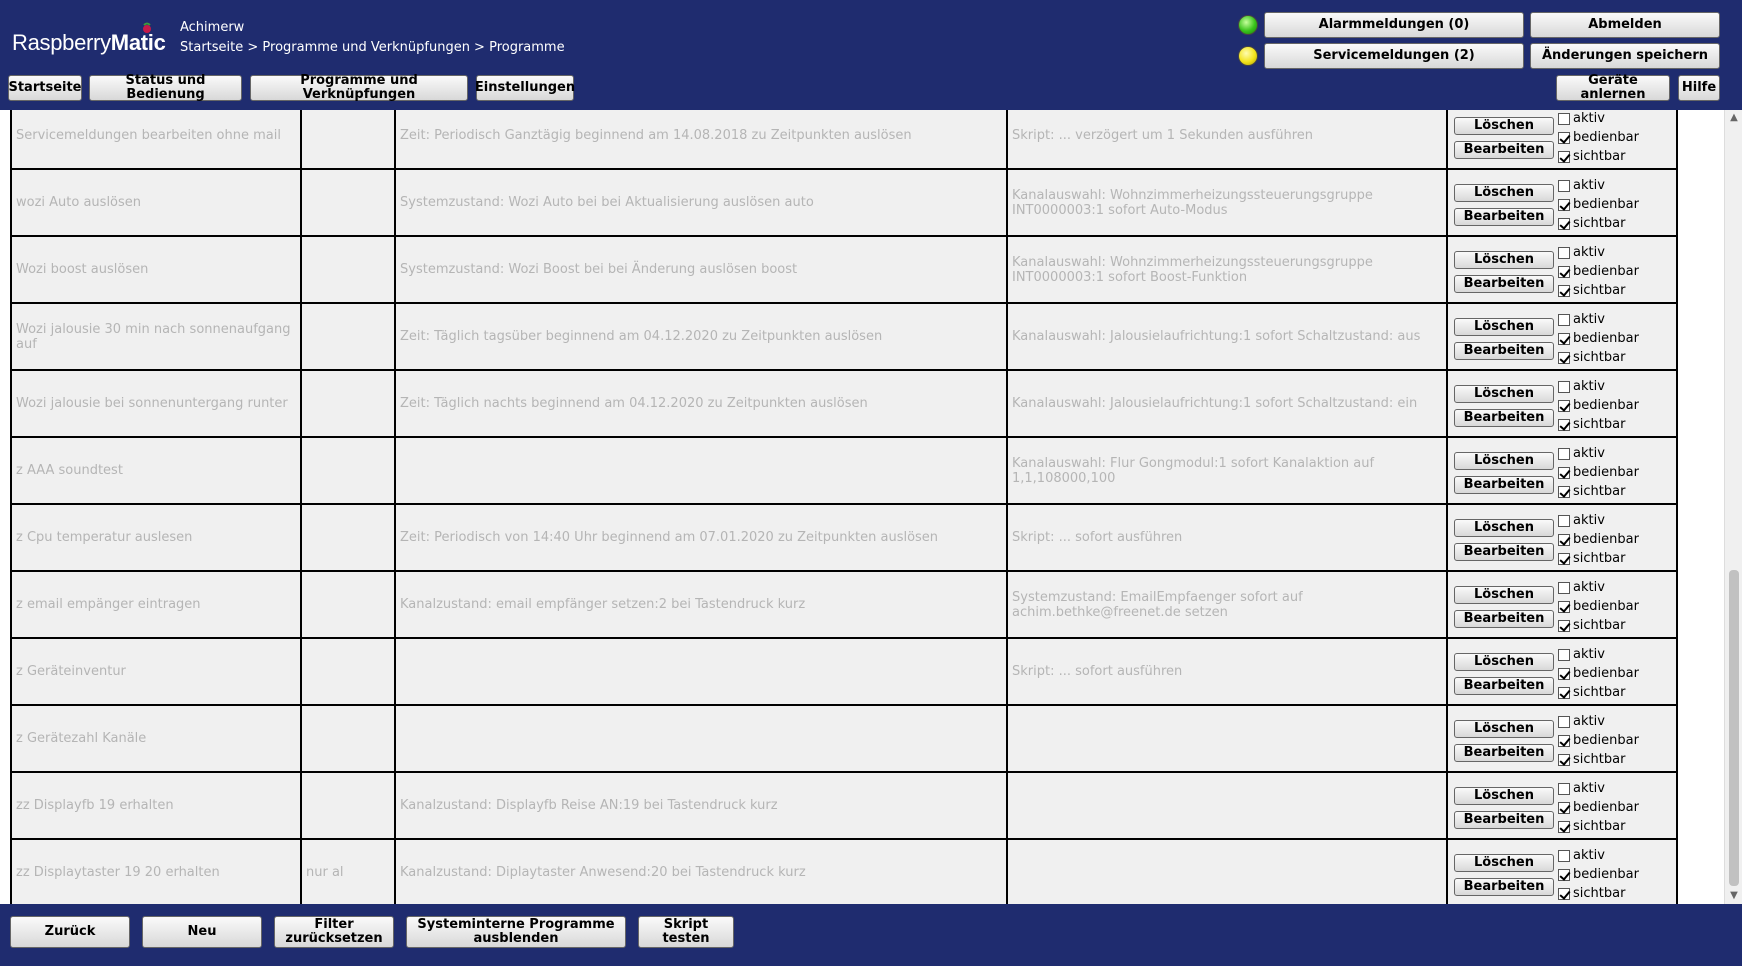  Describe the element at coordinates (155, 537) in the screenshot. I see `program-name-cell: z Cpu temperatur auslesen` at that location.